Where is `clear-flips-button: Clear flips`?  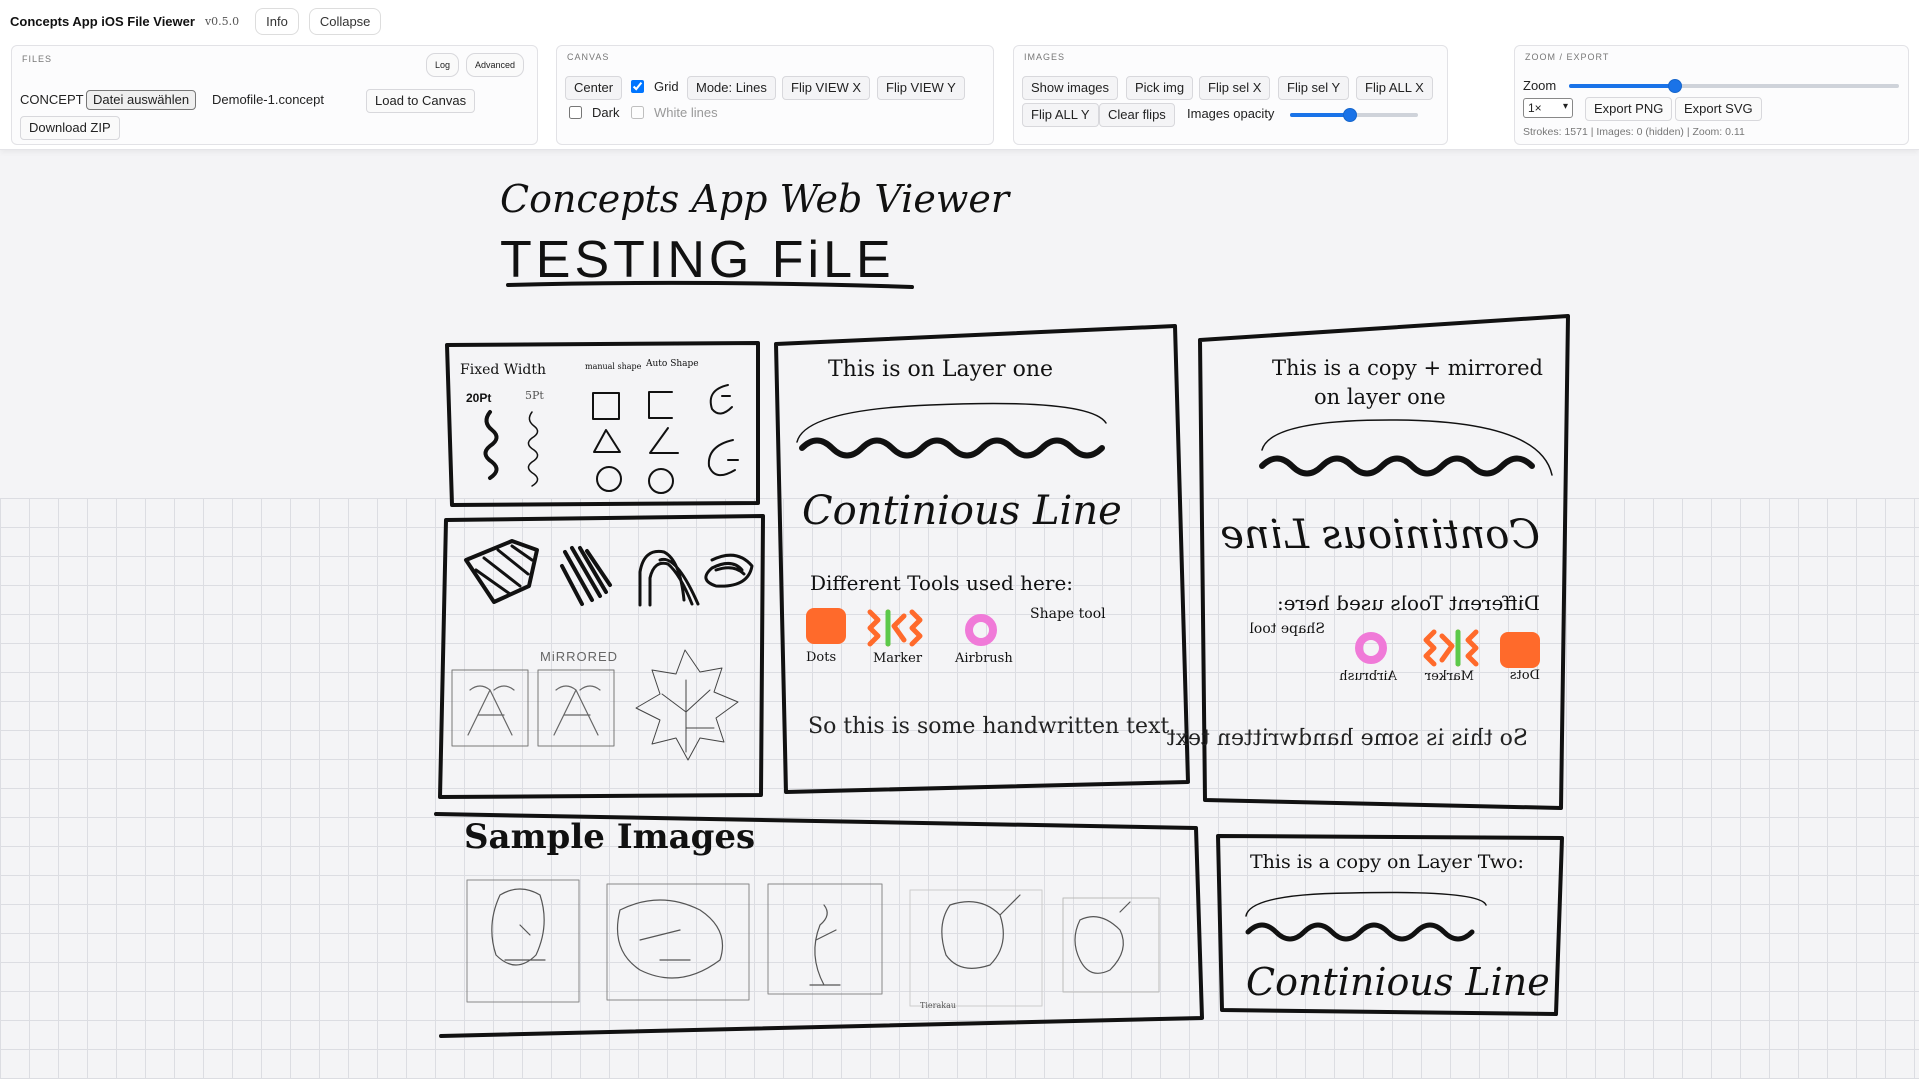
clear-flips-button: Clear flips is located at coordinates (1137, 115).